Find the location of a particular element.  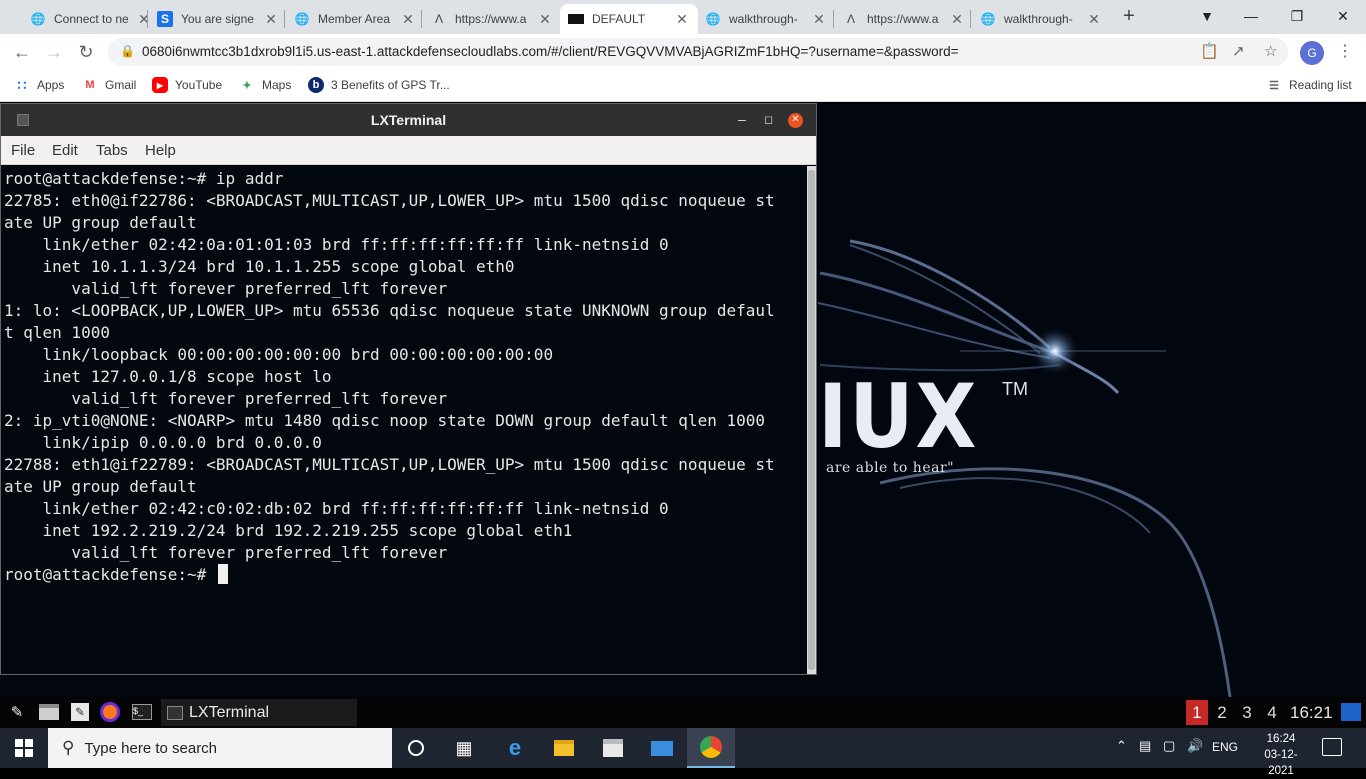

menu-help: Help is located at coordinates (160, 150).